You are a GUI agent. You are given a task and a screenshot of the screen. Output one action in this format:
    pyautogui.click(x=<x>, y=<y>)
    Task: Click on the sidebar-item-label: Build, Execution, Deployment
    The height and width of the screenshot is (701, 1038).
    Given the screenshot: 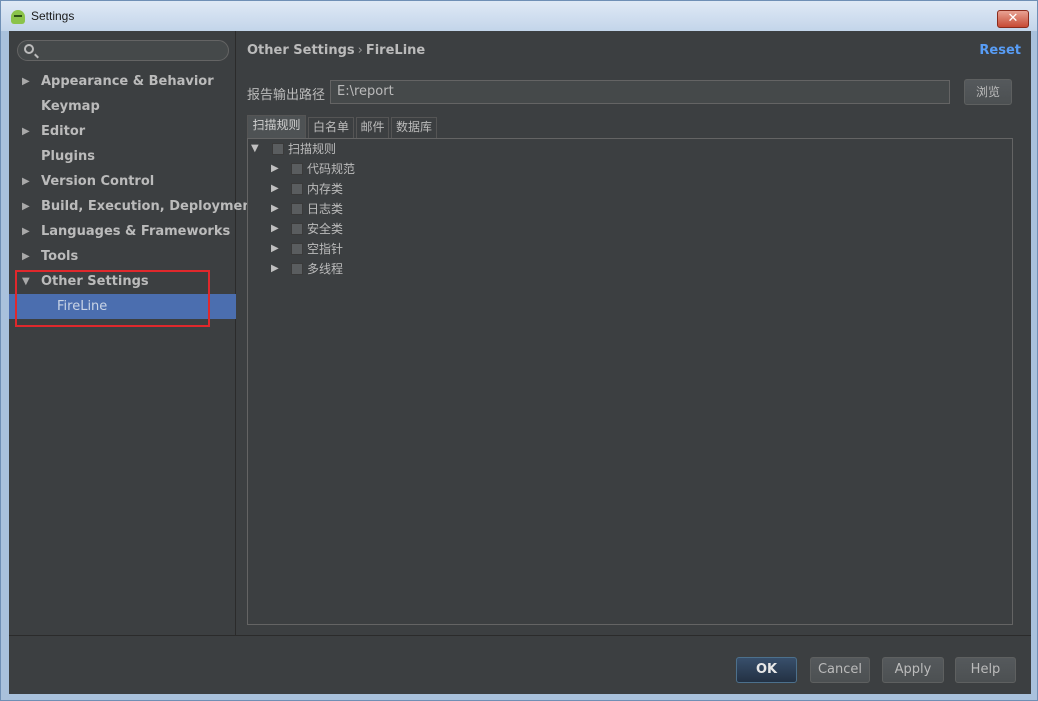 What is the action you would take?
    pyautogui.click(x=149, y=206)
    